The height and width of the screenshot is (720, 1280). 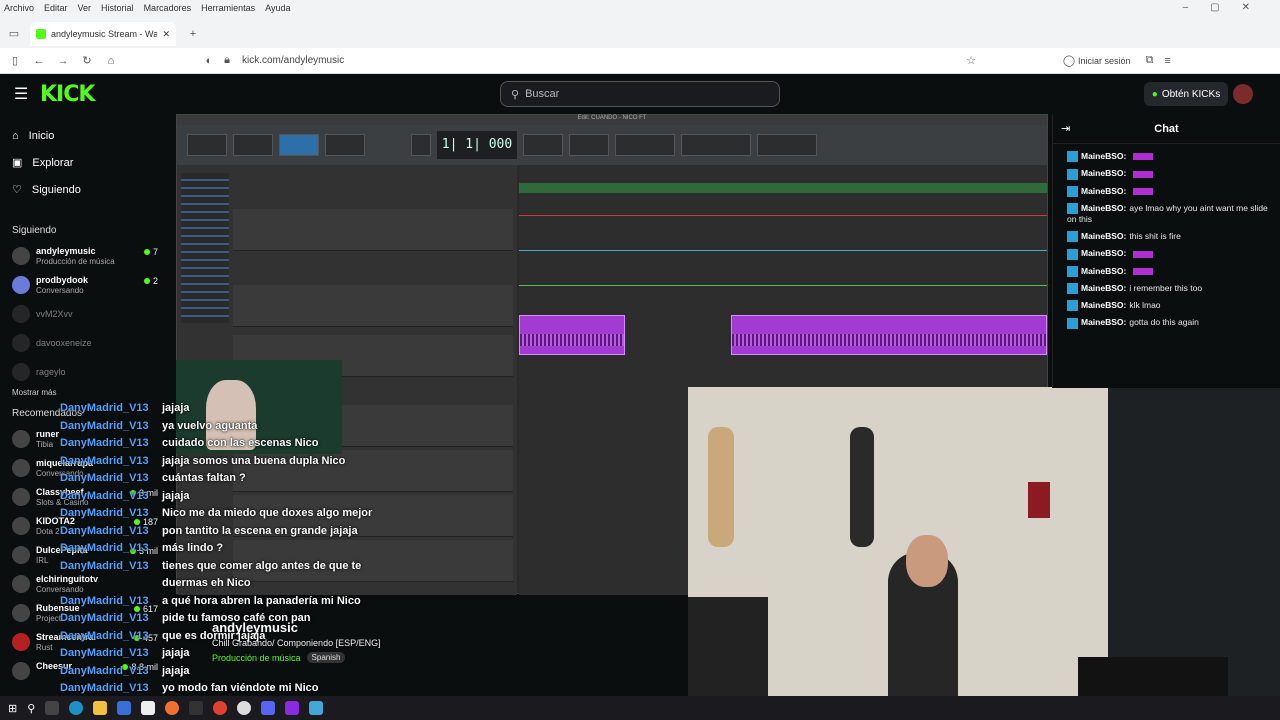 What do you see at coordinates (206, 583) in the screenshot?
I see `overlay-chat-text: duermas eh Nico` at bounding box center [206, 583].